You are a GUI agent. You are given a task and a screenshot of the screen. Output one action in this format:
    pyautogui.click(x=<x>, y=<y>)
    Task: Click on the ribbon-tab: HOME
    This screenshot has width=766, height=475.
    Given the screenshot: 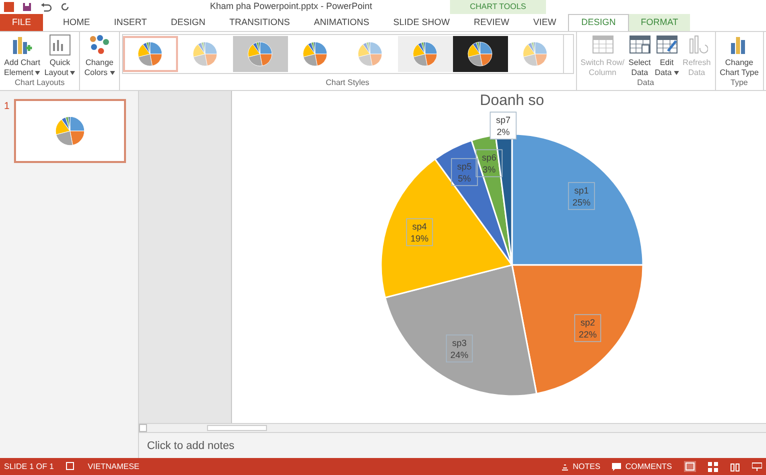 What is the action you would take?
    pyautogui.click(x=76, y=22)
    